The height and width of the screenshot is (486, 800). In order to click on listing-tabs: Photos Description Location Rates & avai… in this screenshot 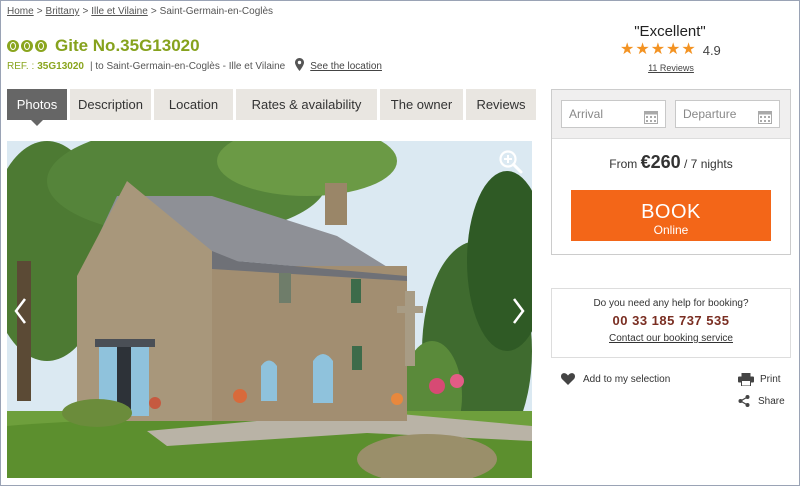, I will do `click(273, 107)`.